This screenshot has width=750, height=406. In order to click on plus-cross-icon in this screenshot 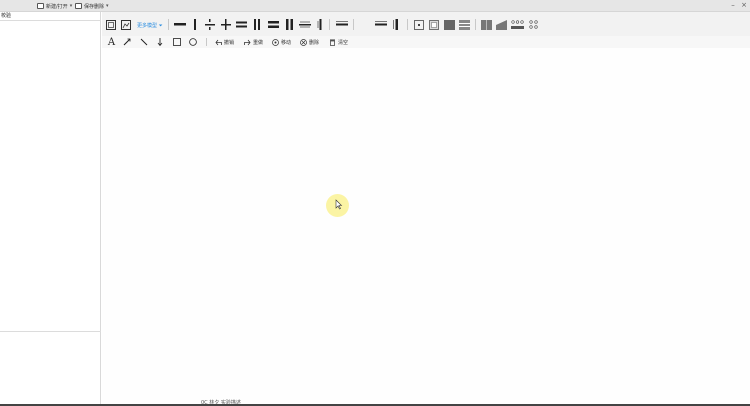, I will do `click(226, 24)`.